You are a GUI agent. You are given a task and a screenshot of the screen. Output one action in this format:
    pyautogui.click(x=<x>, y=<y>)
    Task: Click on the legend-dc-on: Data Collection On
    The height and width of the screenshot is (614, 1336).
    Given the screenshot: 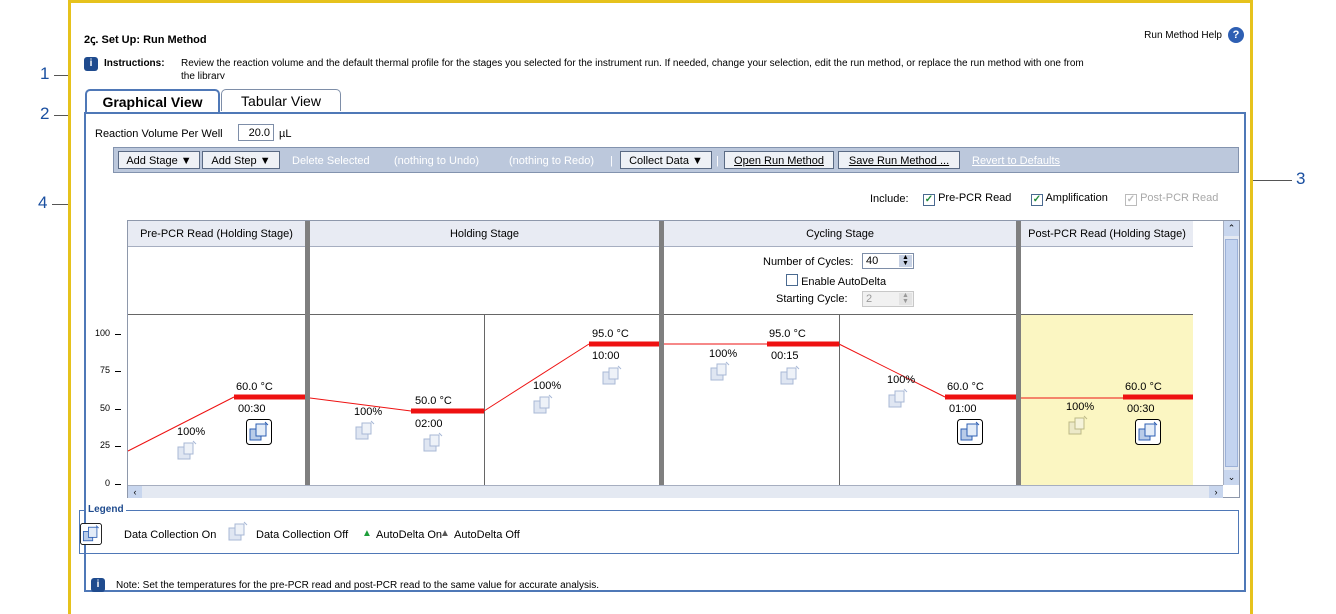 What is the action you would take?
    pyautogui.click(x=170, y=535)
    